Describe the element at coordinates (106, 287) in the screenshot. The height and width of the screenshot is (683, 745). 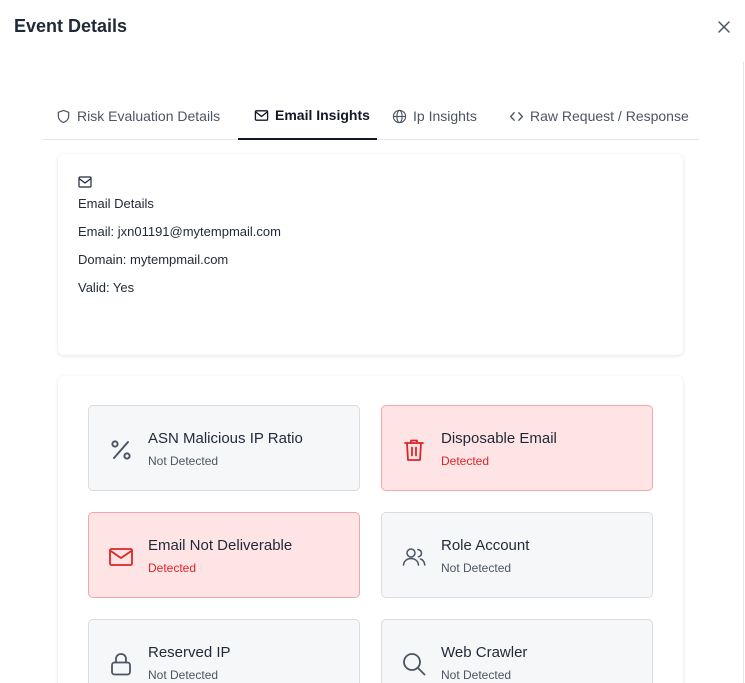
I see `valid-value: Valid: Yes` at that location.